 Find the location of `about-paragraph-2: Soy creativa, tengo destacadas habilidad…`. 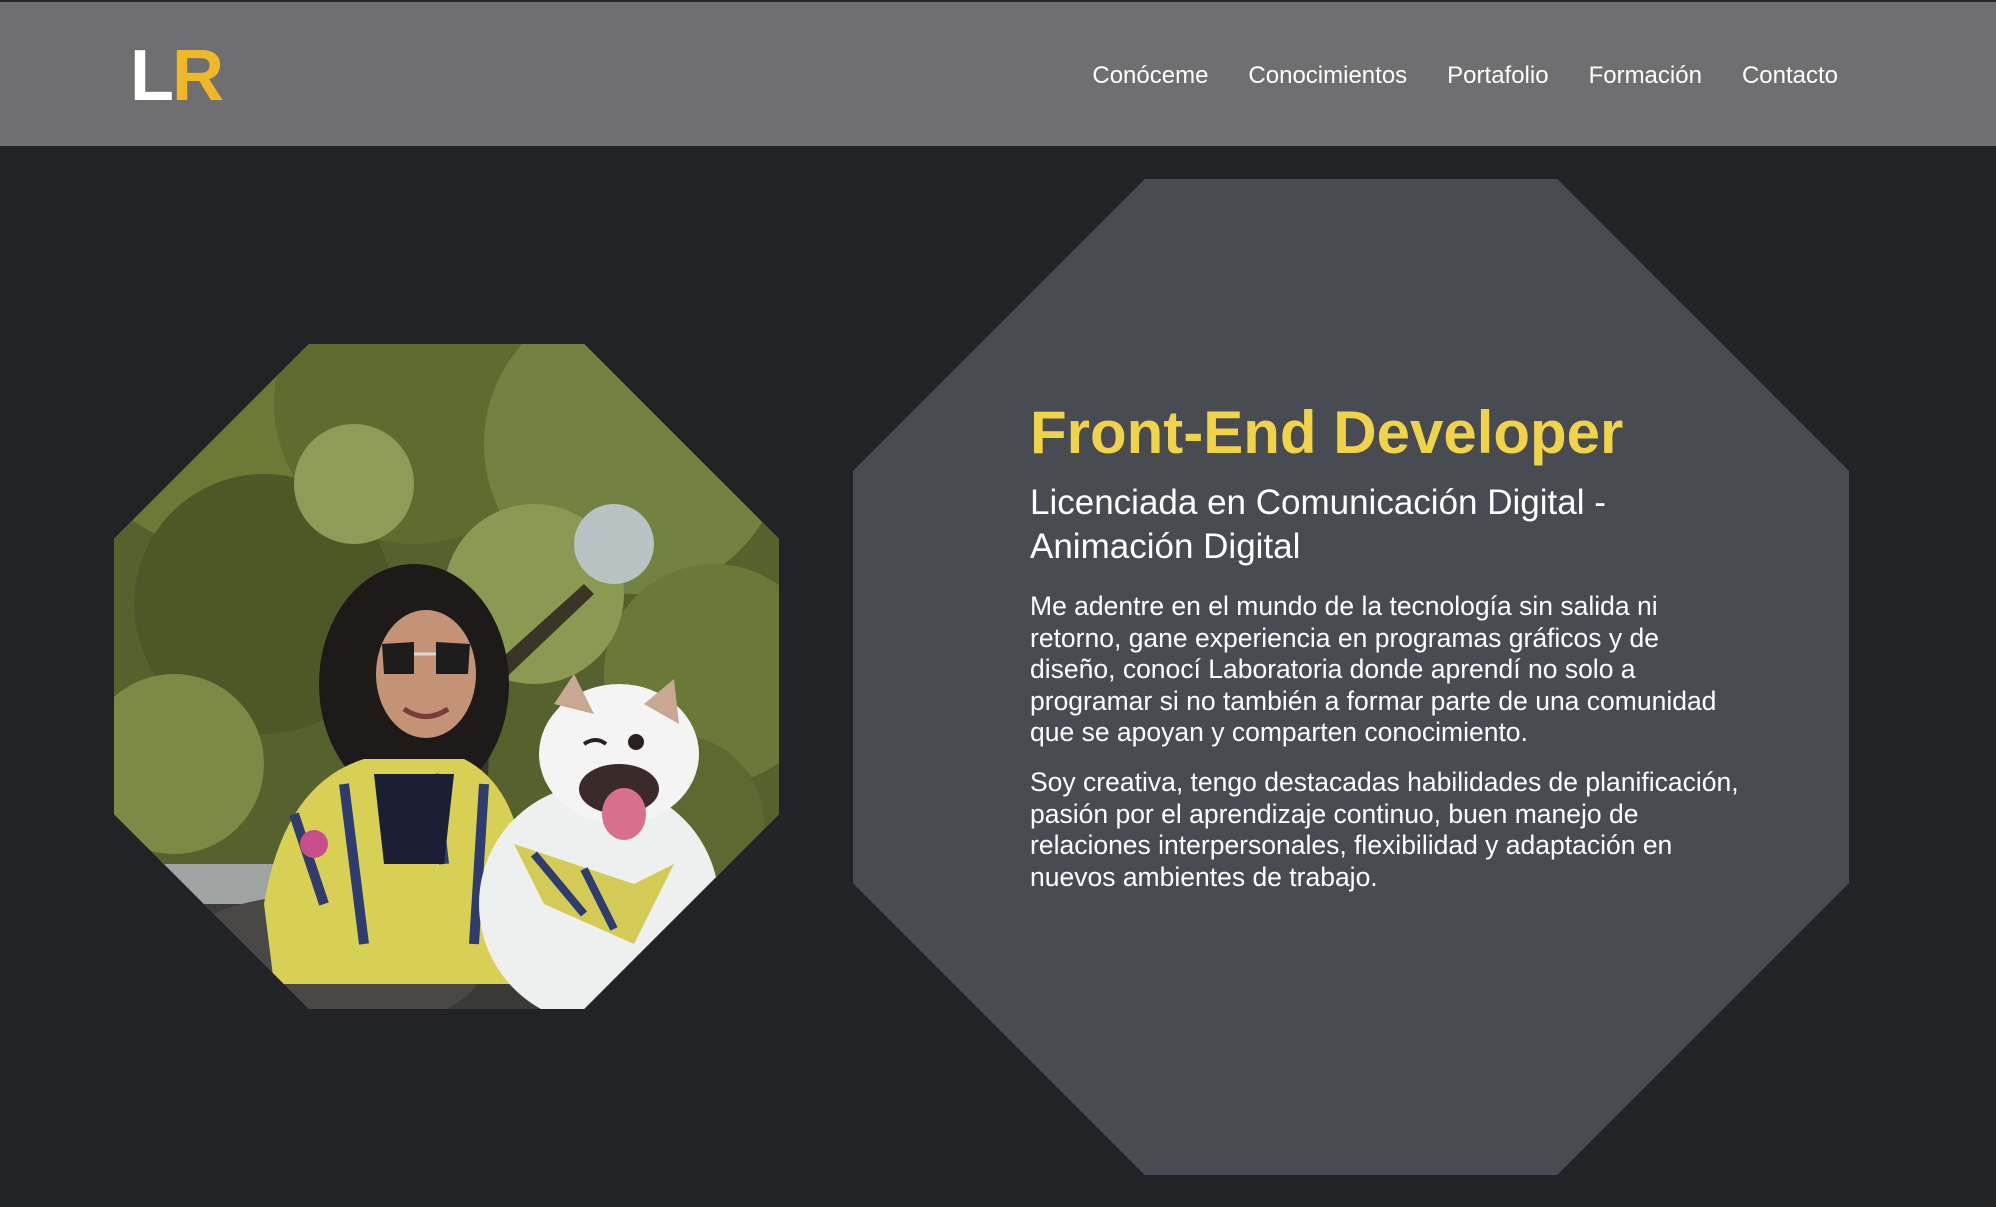

about-paragraph-2: Soy creativa, tengo destacadas habilidad… is located at coordinates (1384, 829).